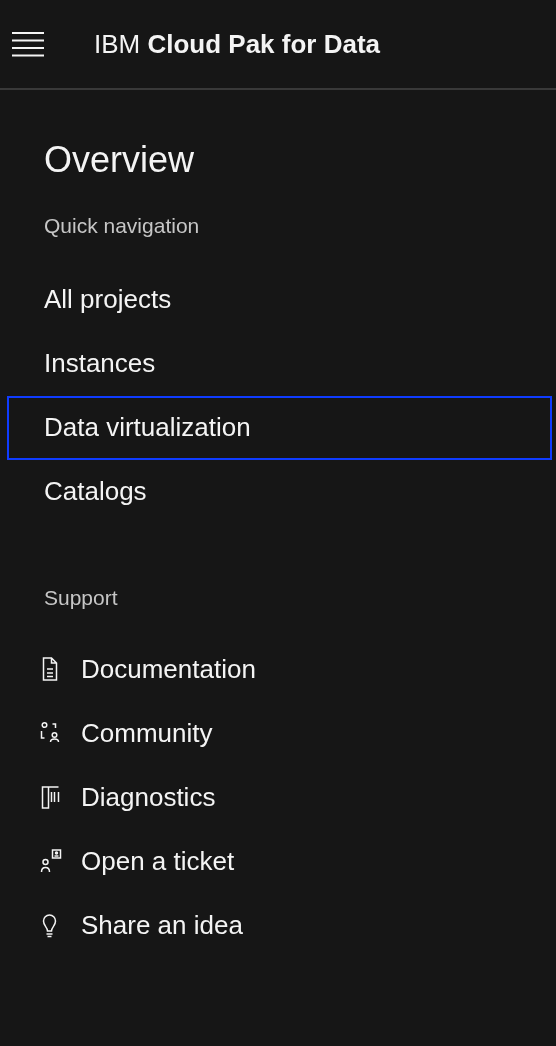 This screenshot has height=1046, width=556. What do you see at coordinates (275, 669) in the screenshot?
I see `support-link: Documentation` at bounding box center [275, 669].